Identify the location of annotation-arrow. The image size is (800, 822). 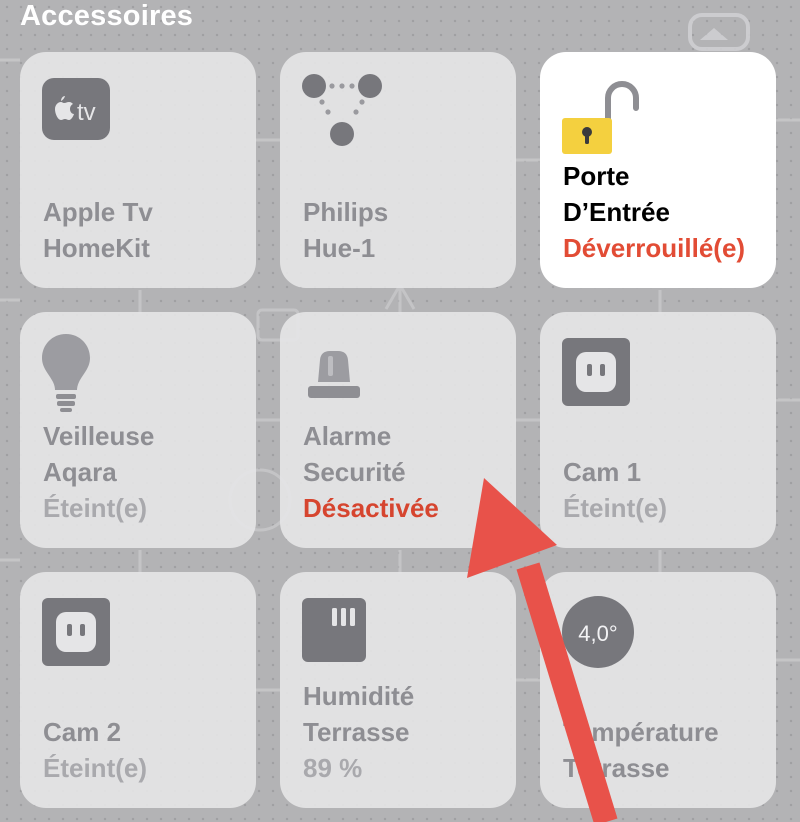
(542, 650).